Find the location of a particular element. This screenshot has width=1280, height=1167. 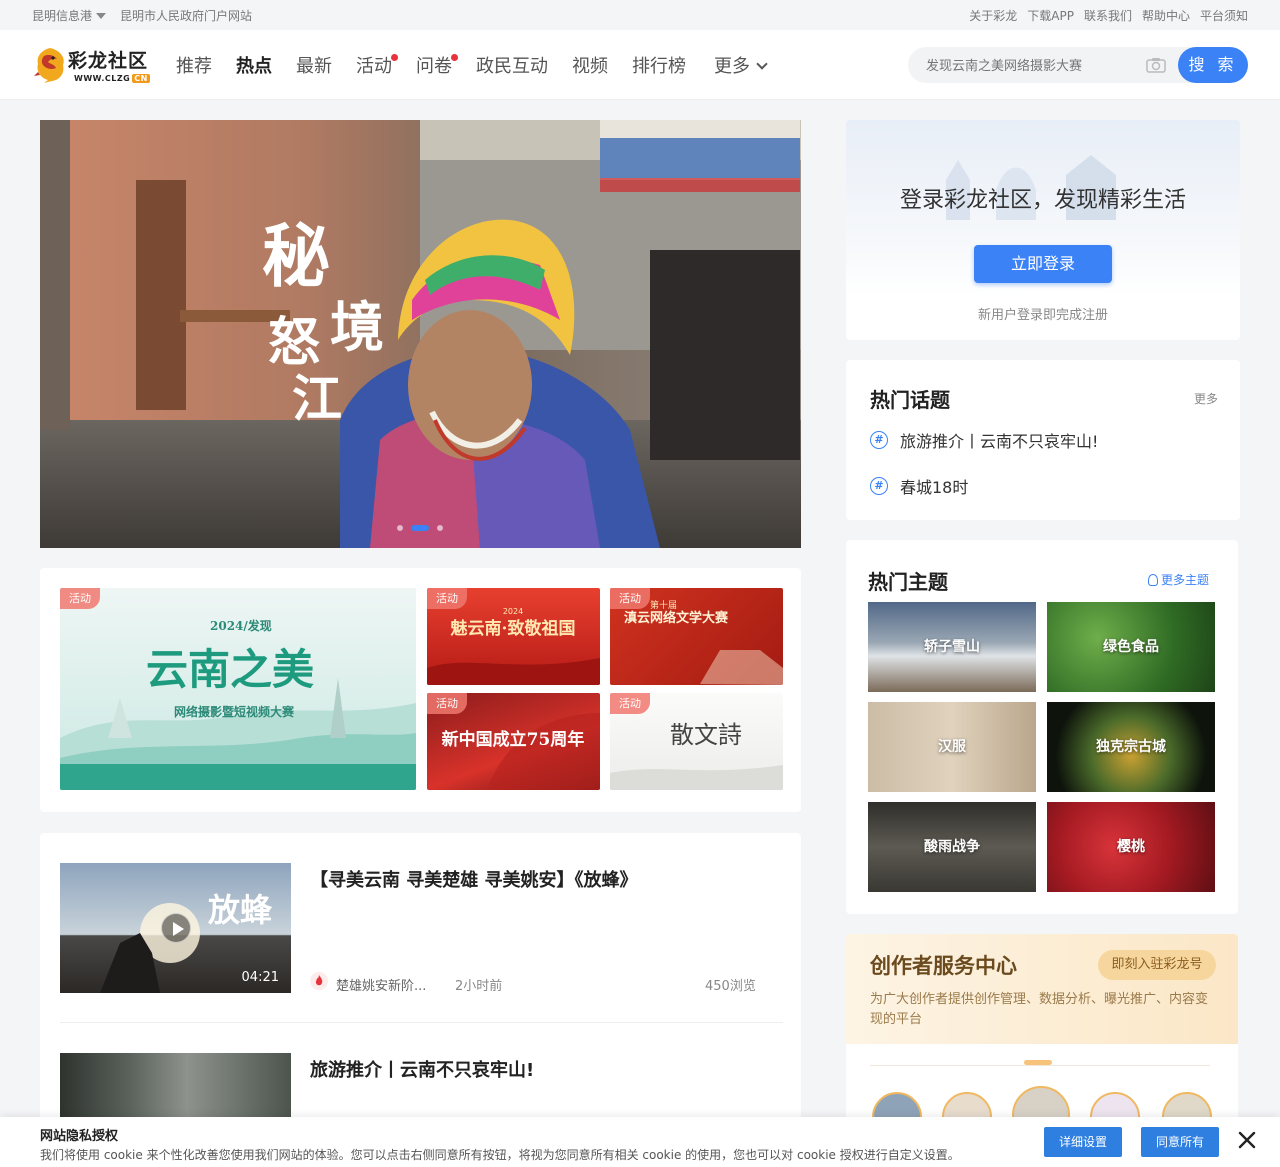

feed-item-title: 旅游推介丨云南不只哀牢山! is located at coordinates (422, 1069).